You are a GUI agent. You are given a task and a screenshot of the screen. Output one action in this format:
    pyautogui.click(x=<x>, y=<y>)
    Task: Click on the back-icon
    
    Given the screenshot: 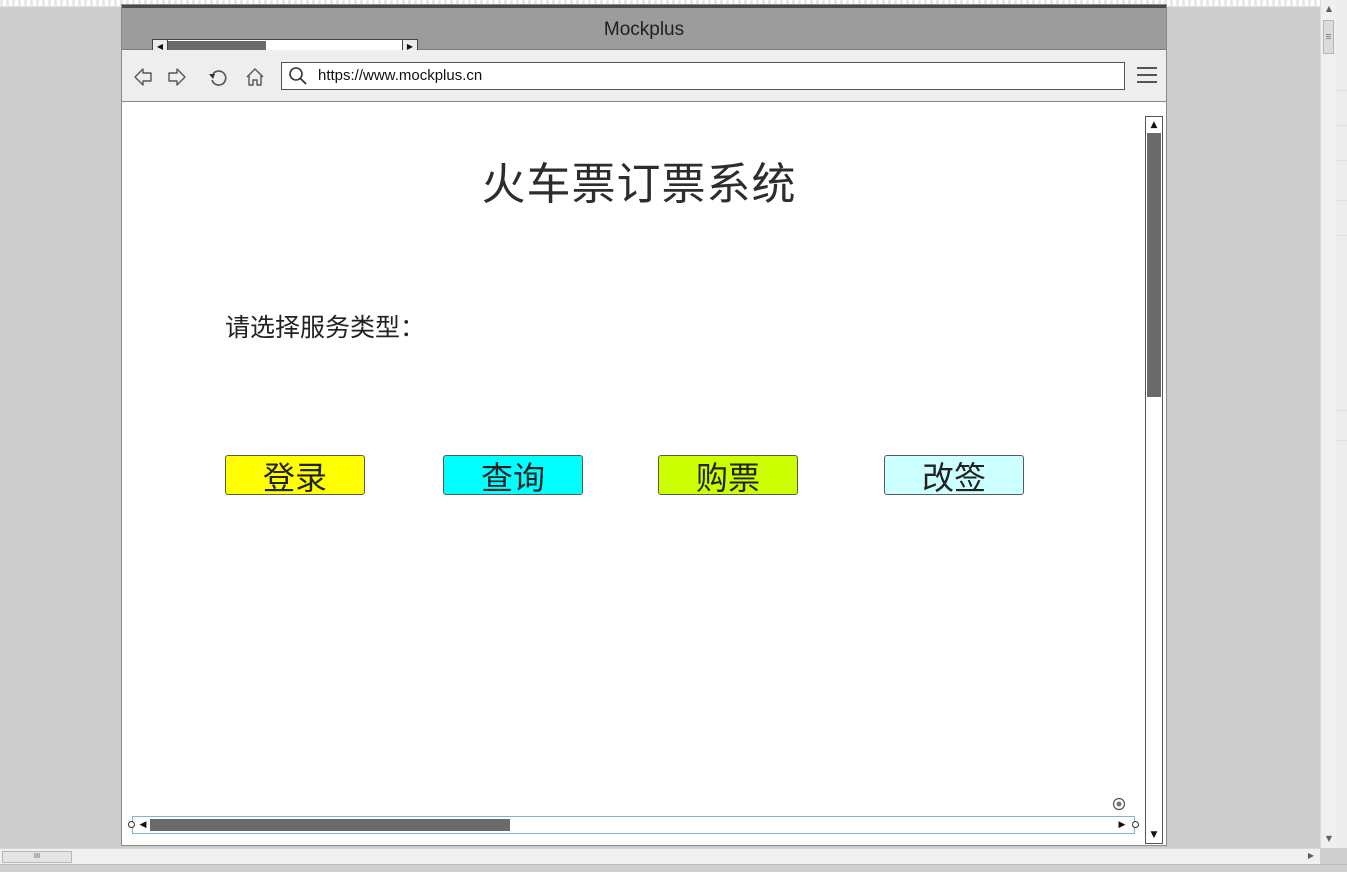 What is the action you would take?
    pyautogui.click(x=143, y=77)
    